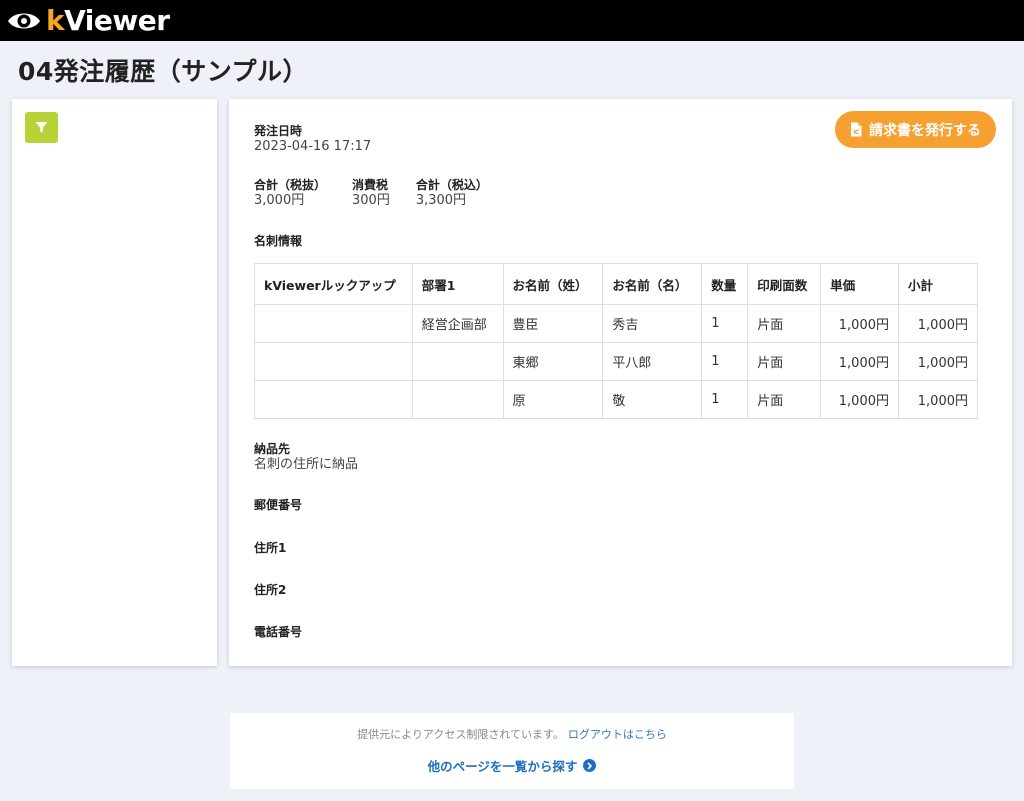  What do you see at coordinates (270, 548) in the screenshot?
I see `address1-label: 住所1` at bounding box center [270, 548].